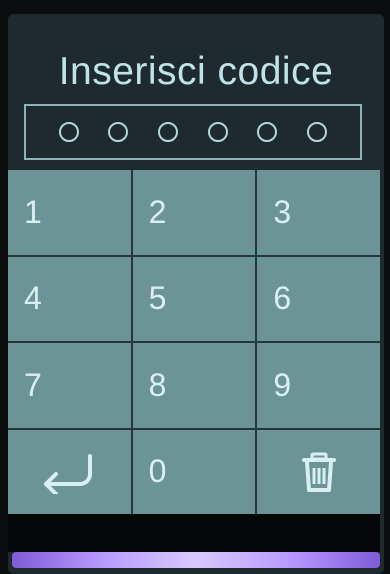 This screenshot has height=574, width=390. What do you see at coordinates (194, 298) in the screenshot?
I see `key-5: 5` at bounding box center [194, 298].